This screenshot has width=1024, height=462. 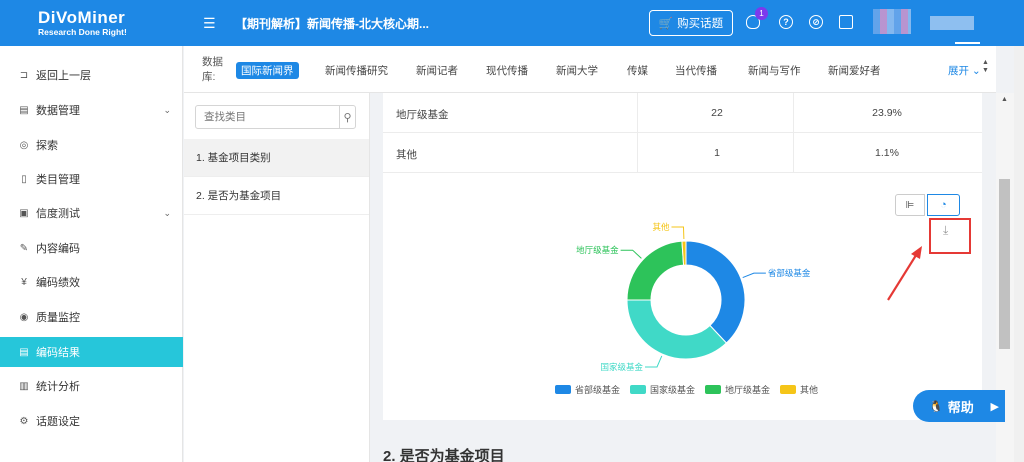 I want to click on expand-button: 展开 ⌄, so click(x=964, y=70).